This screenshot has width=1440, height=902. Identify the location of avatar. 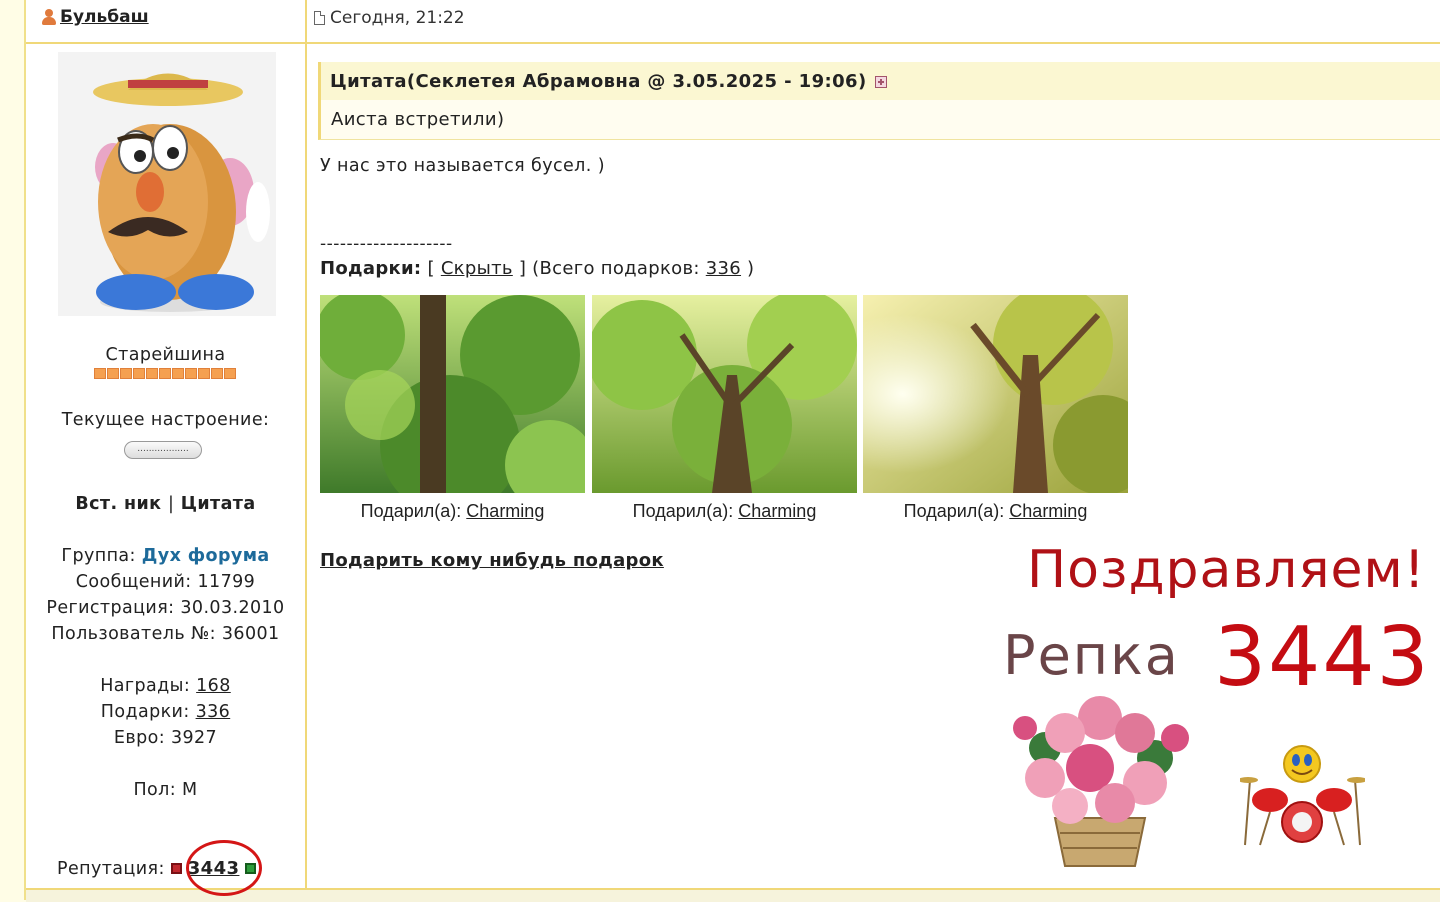
(167, 184).